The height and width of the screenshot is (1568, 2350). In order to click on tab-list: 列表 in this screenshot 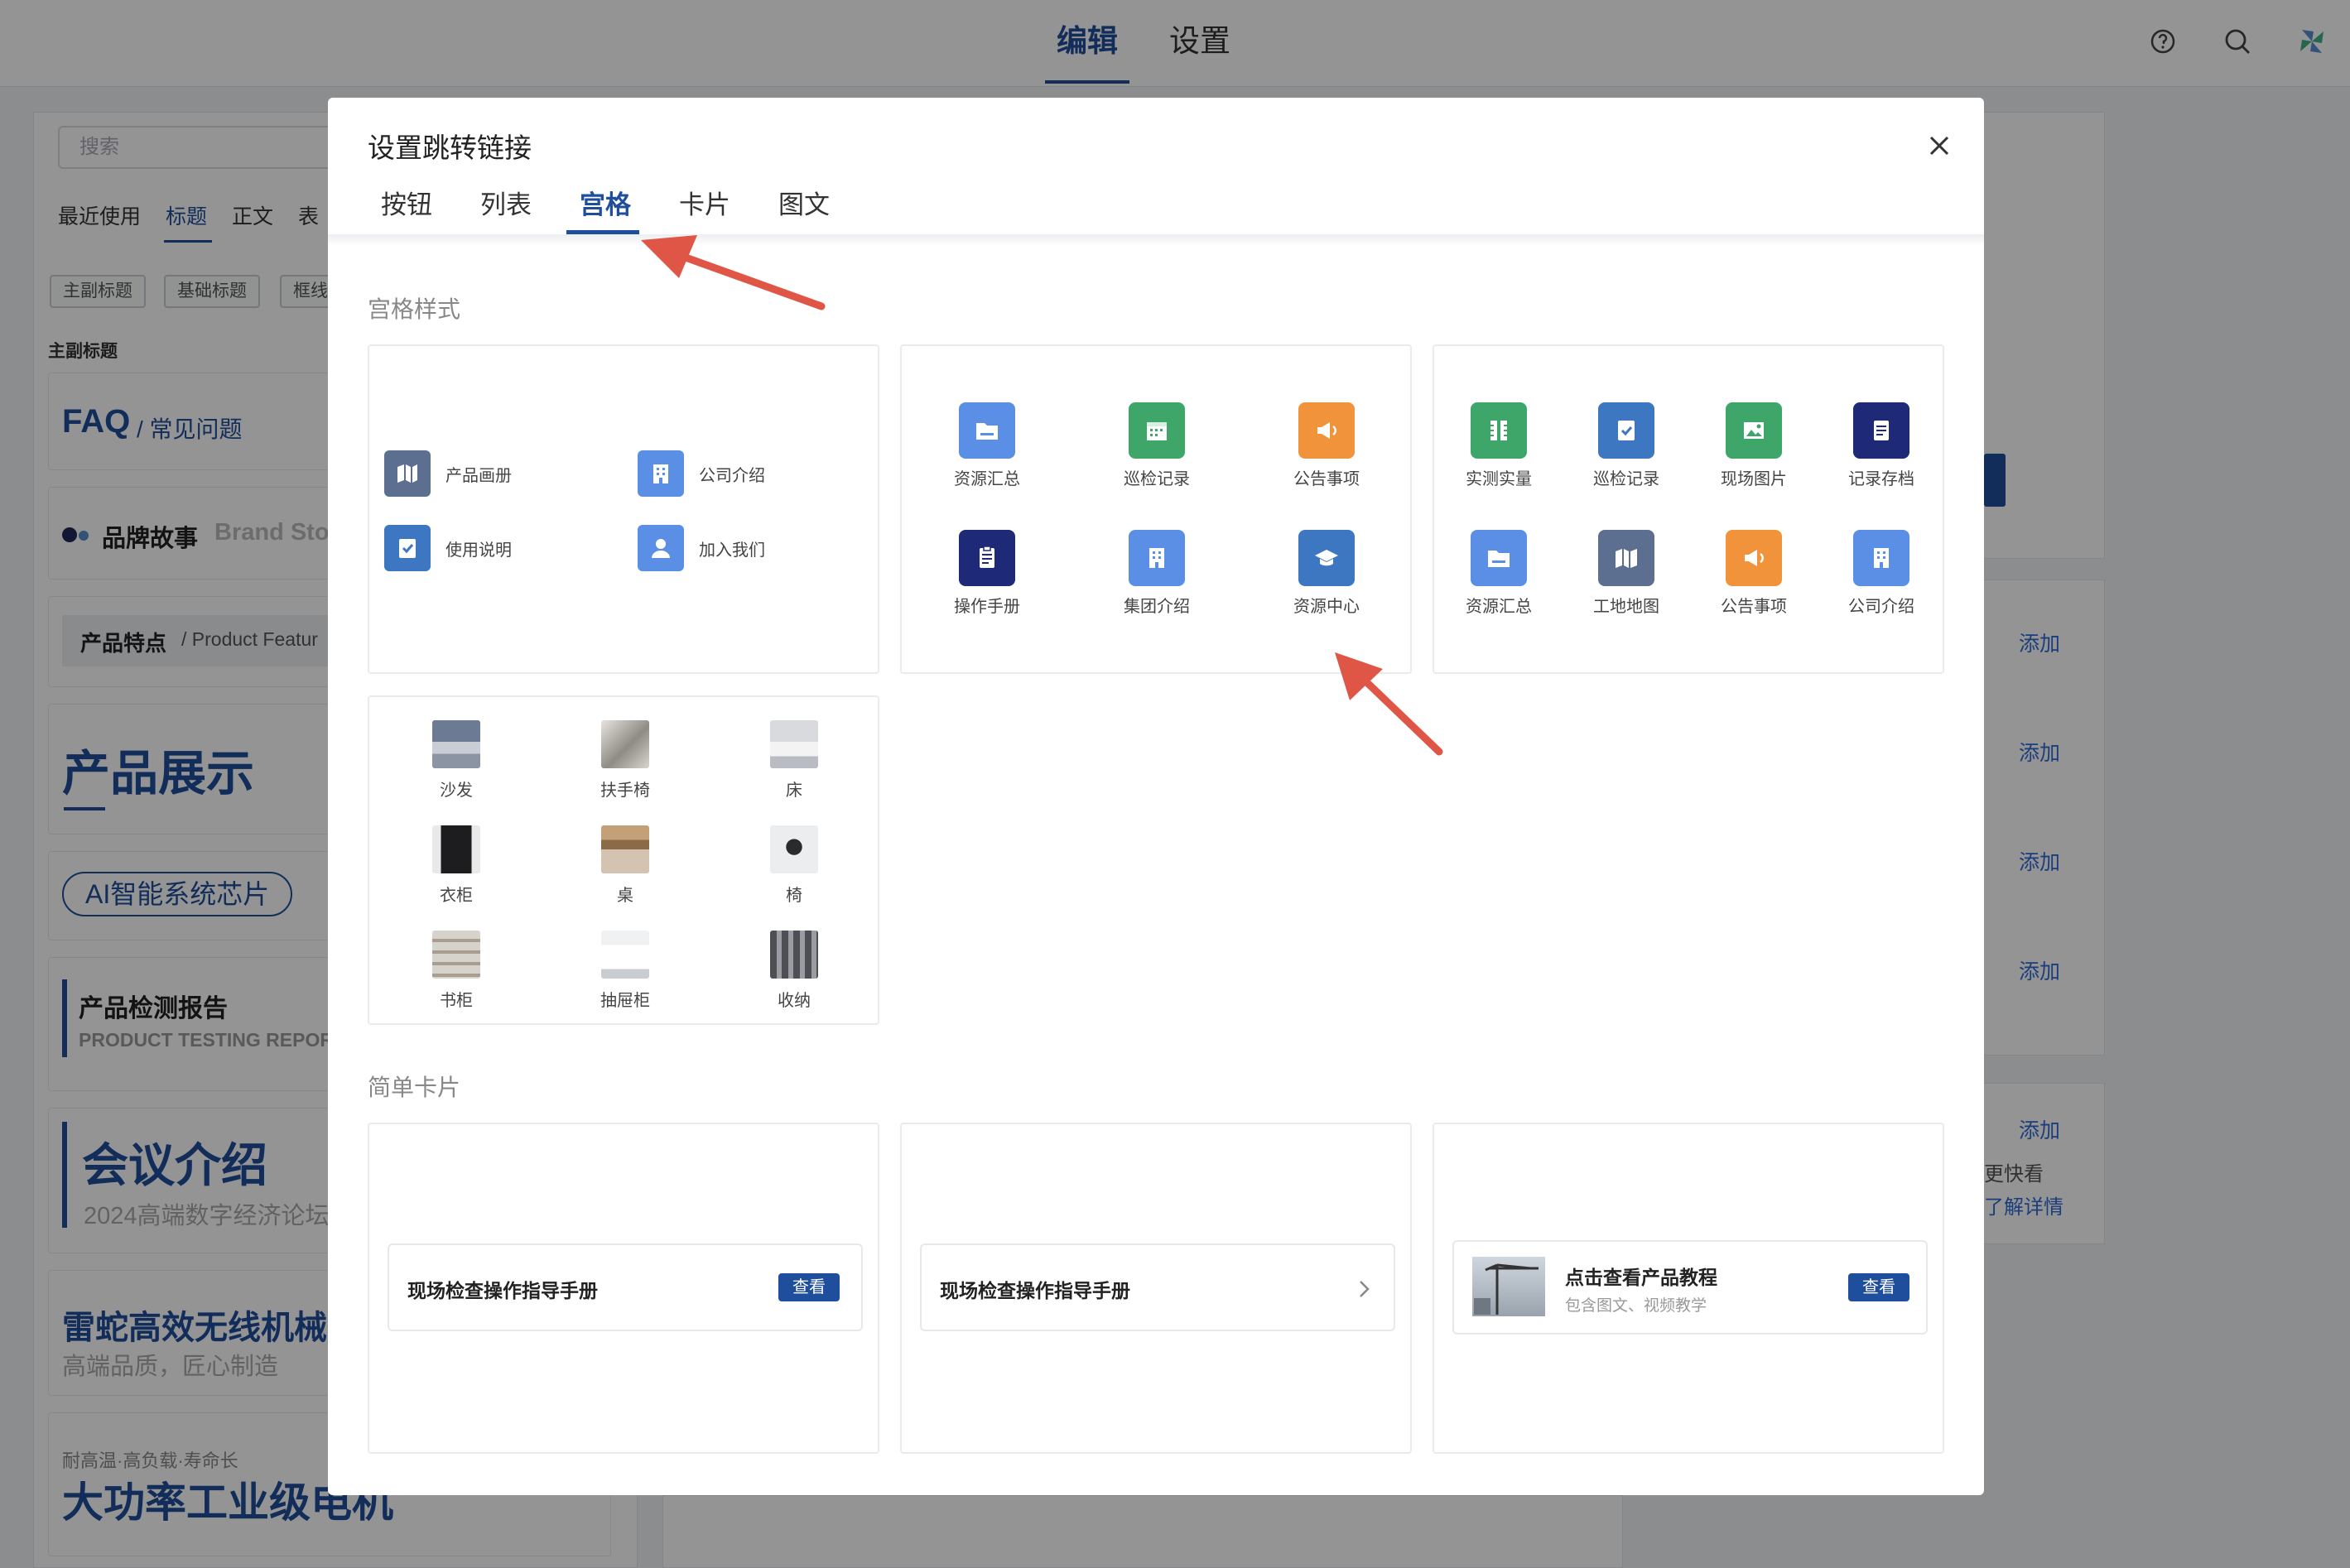, I will do `click(506, 202)`.